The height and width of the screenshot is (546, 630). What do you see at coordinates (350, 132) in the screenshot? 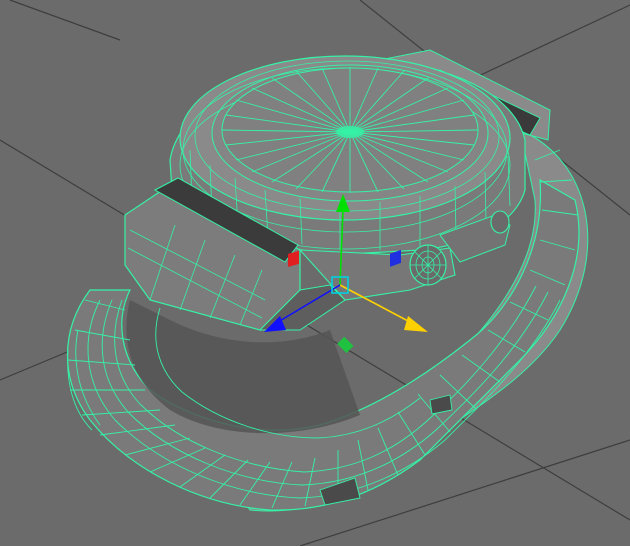
I see `dial-center-pin` at bounding box center [350, 132].